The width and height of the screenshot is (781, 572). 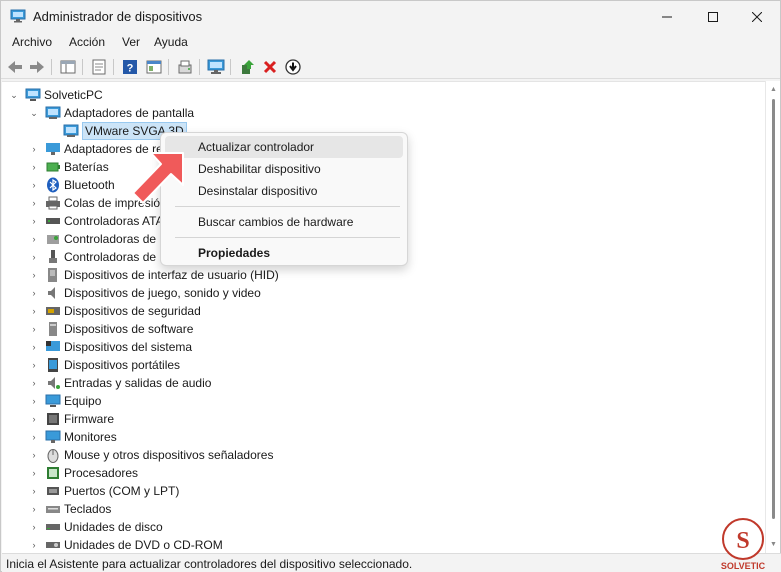 What do you see at coordinates (104, 365) in the screenshot?
I see `tree-item-portable: › Dispositivos portátiles` at bounding box center [104, 365].